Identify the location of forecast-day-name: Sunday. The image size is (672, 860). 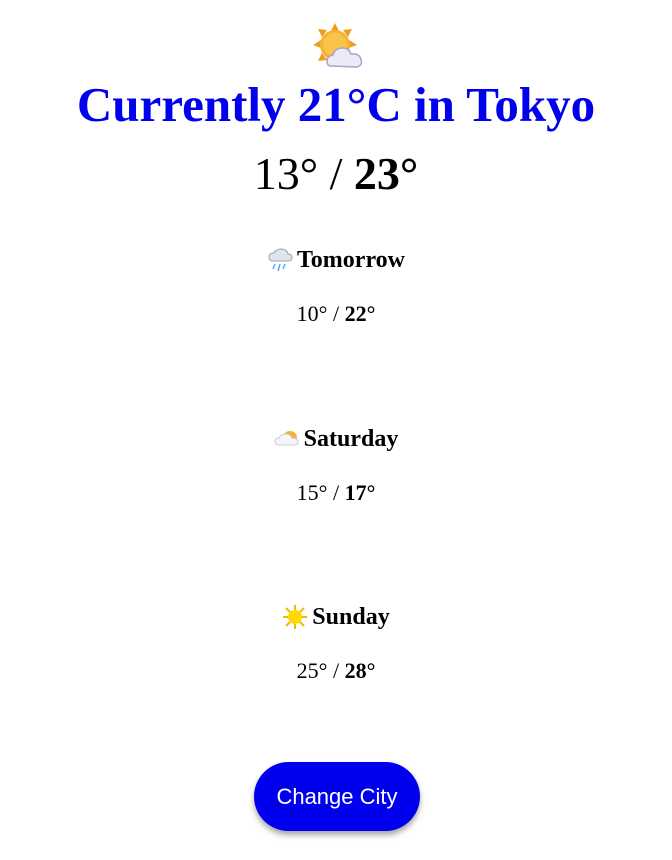
(351, 617).